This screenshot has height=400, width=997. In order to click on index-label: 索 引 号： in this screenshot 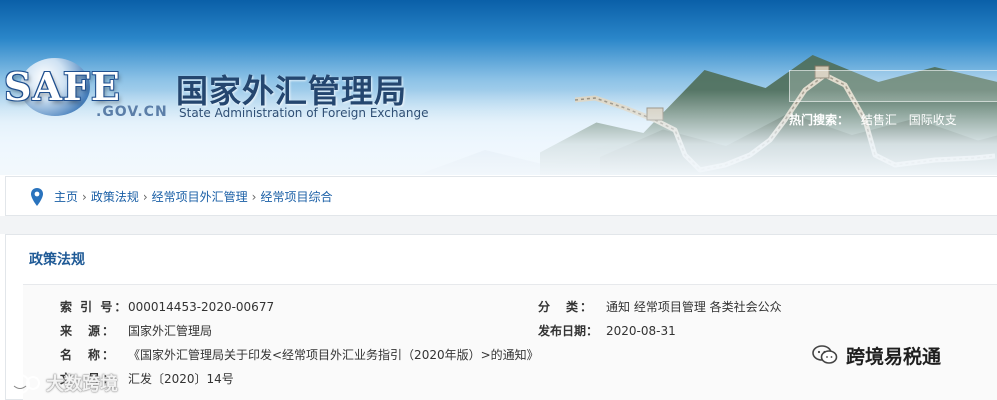, I will do `click(94, 307)`.